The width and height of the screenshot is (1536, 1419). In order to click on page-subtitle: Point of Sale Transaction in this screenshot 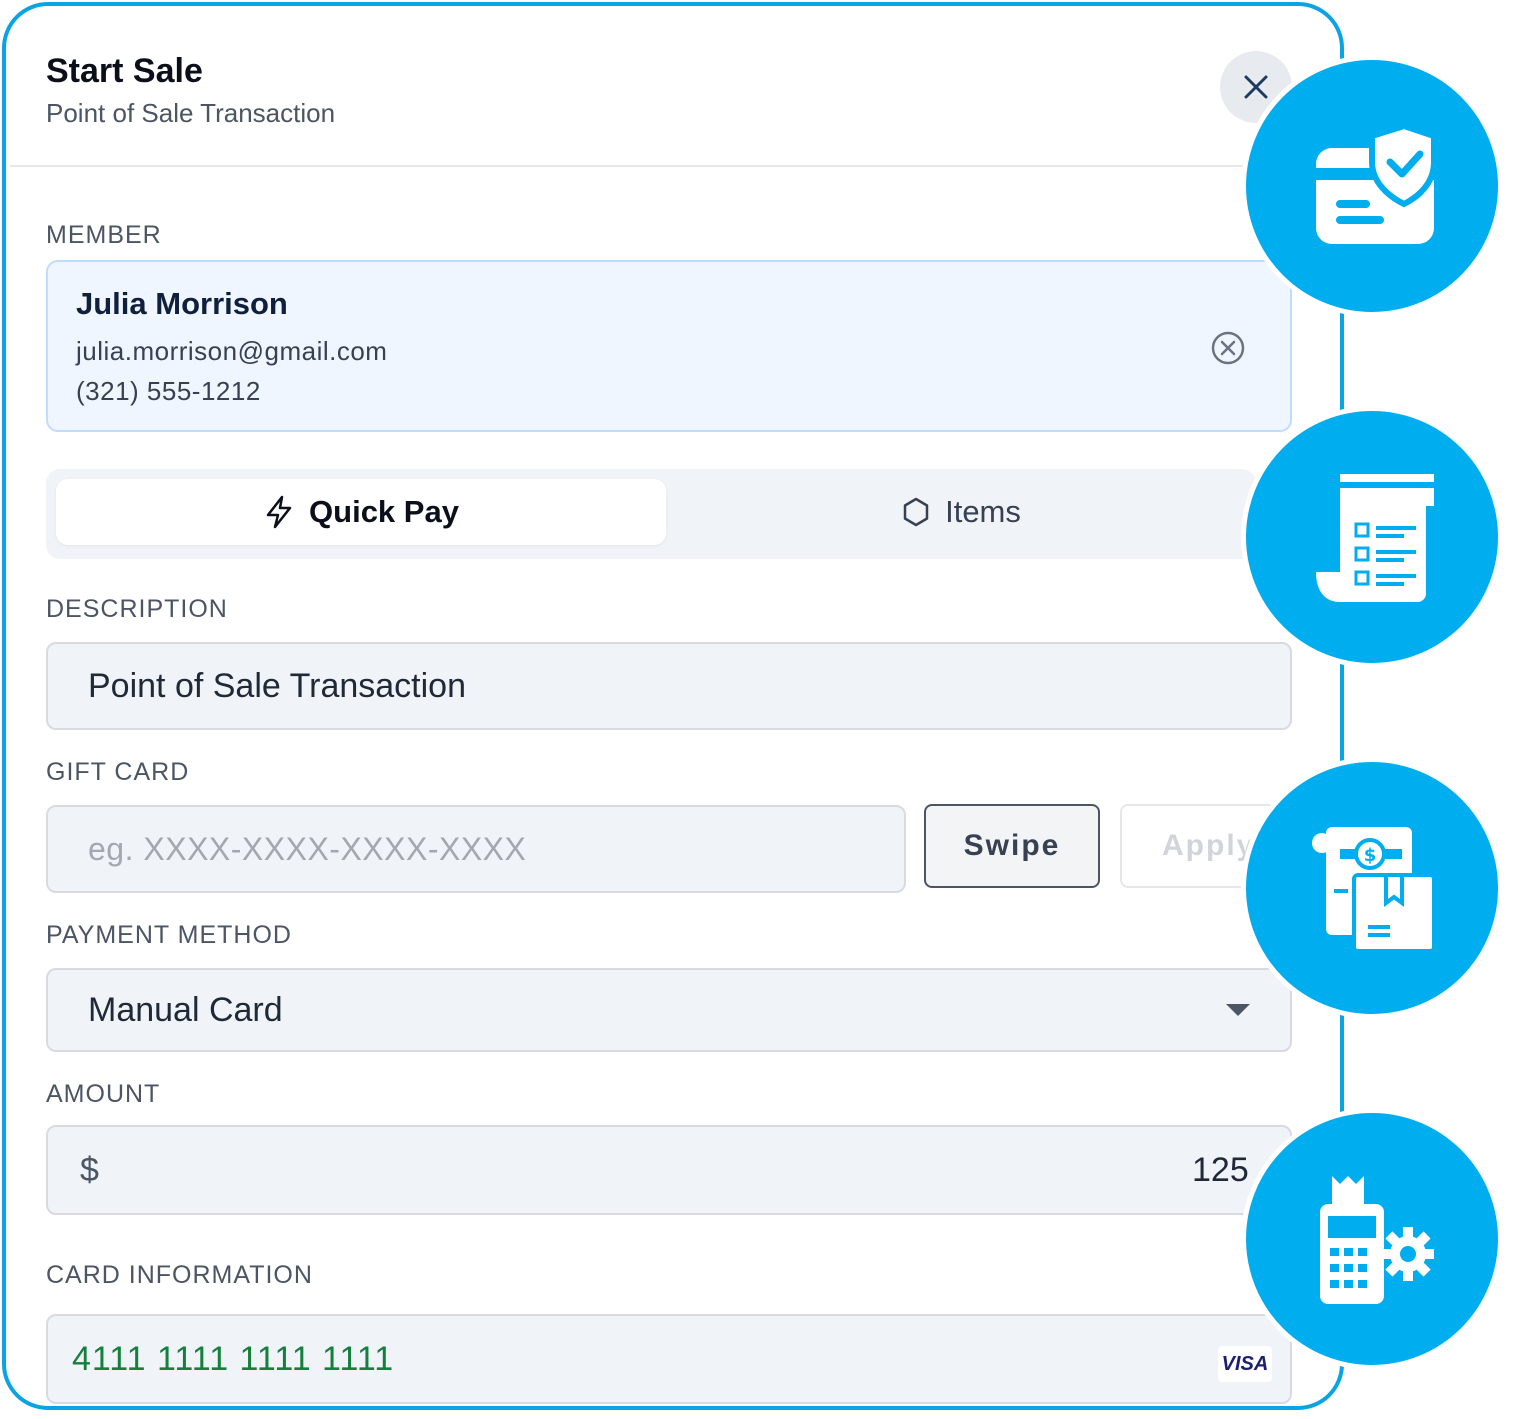, I will do `click(191, 113)`.